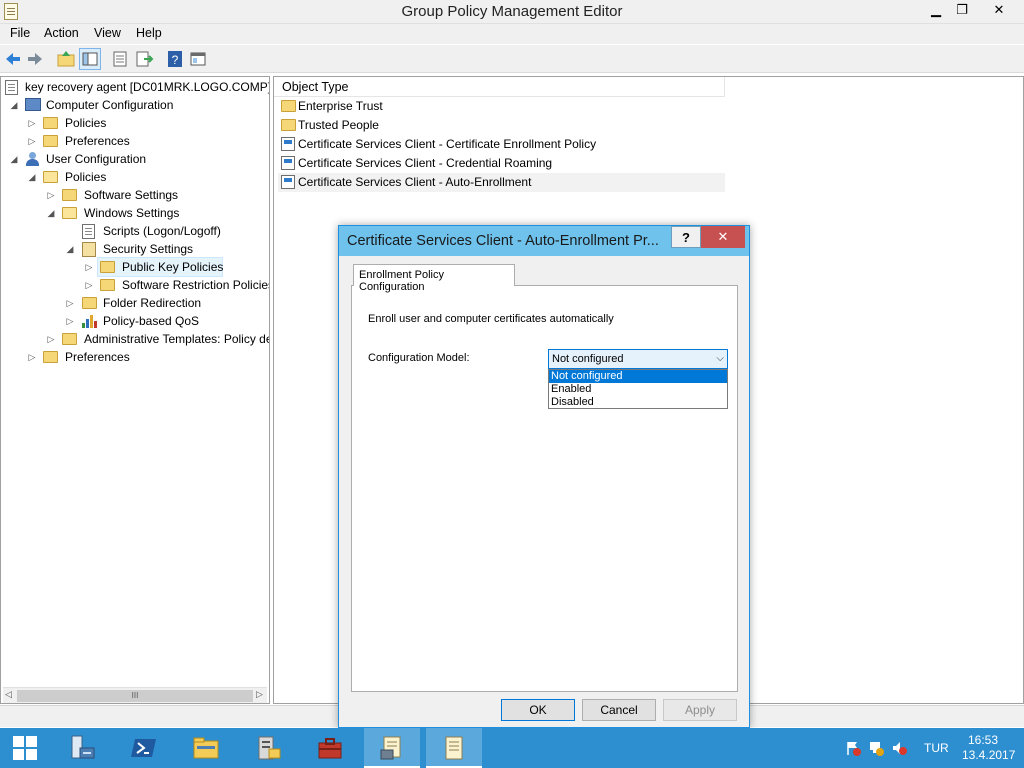 This screenshot has height=768, width=1024. I want to click on ok-button: OK, so click(538, 710).